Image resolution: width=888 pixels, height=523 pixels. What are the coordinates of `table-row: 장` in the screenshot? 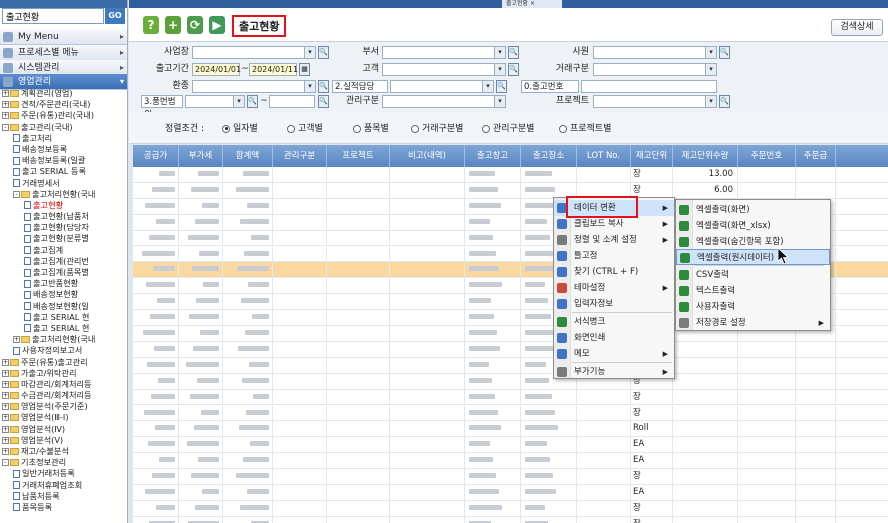 It's located at (510, 477).